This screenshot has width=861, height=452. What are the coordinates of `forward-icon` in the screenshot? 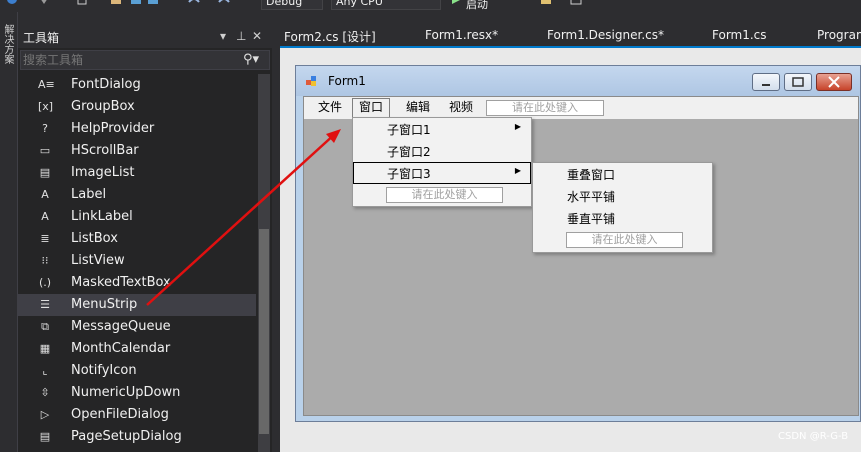 It's located at (44, 4).